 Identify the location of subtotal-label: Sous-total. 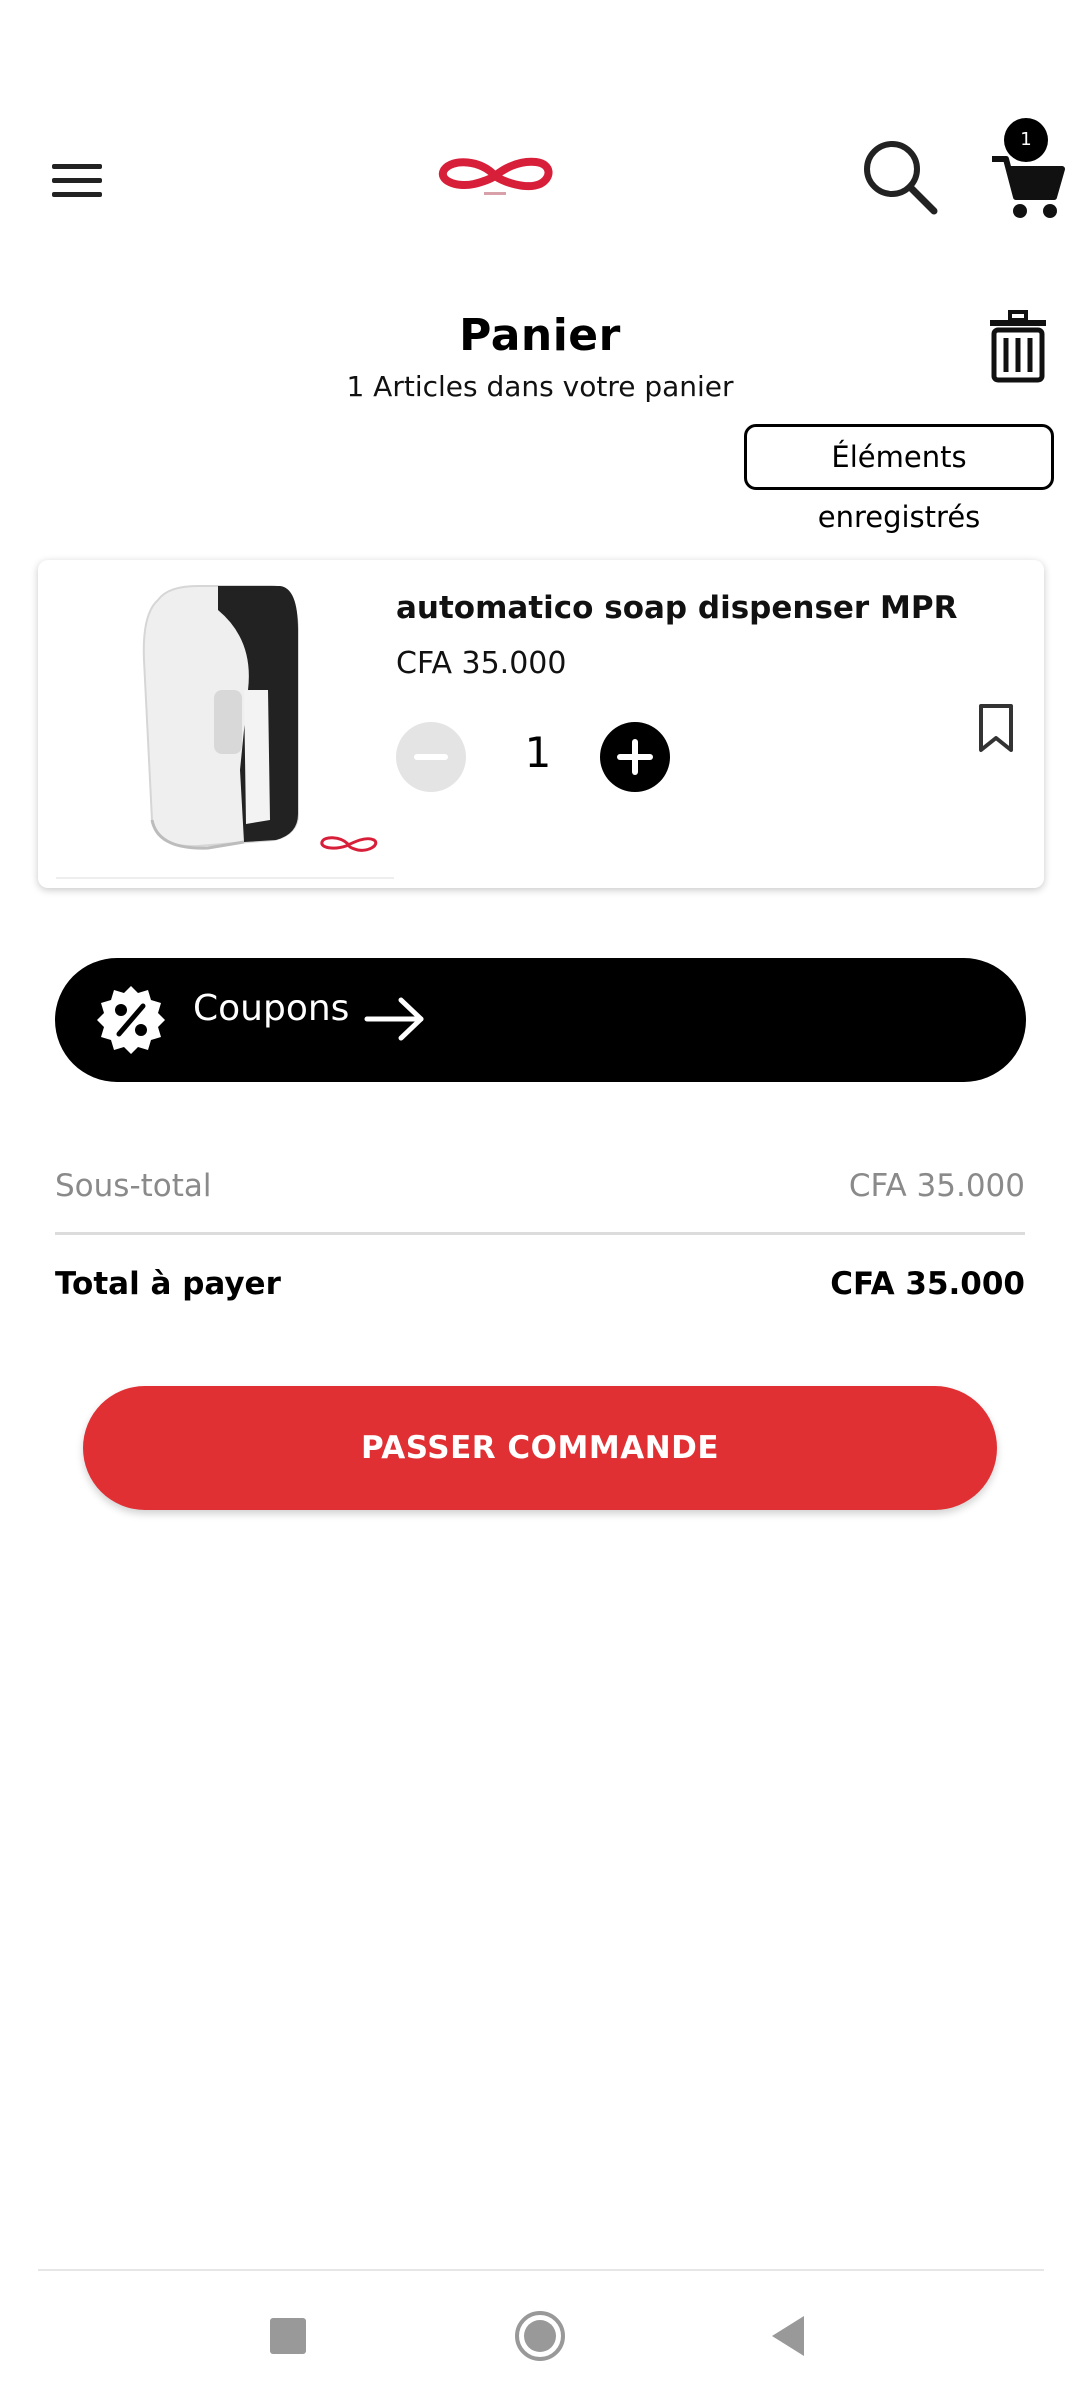
(133, 1186).